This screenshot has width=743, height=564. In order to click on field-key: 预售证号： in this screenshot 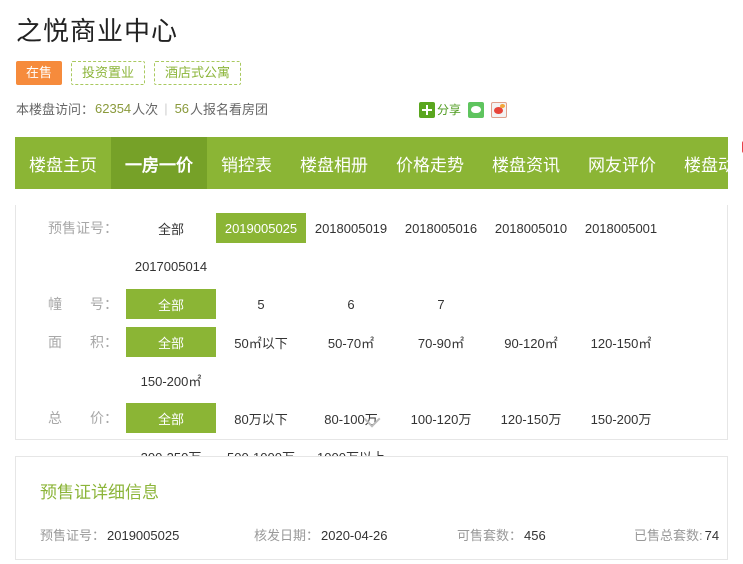, I will do `click(73, 535)`.